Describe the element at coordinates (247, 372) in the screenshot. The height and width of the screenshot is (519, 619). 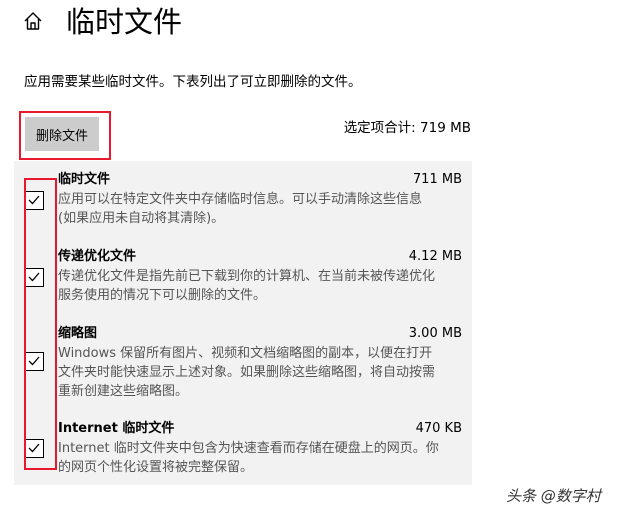
I see `item-description-line: 文件夹时能快速显示上述对象。如果删除这些缩略图，将自动按需` at that location.